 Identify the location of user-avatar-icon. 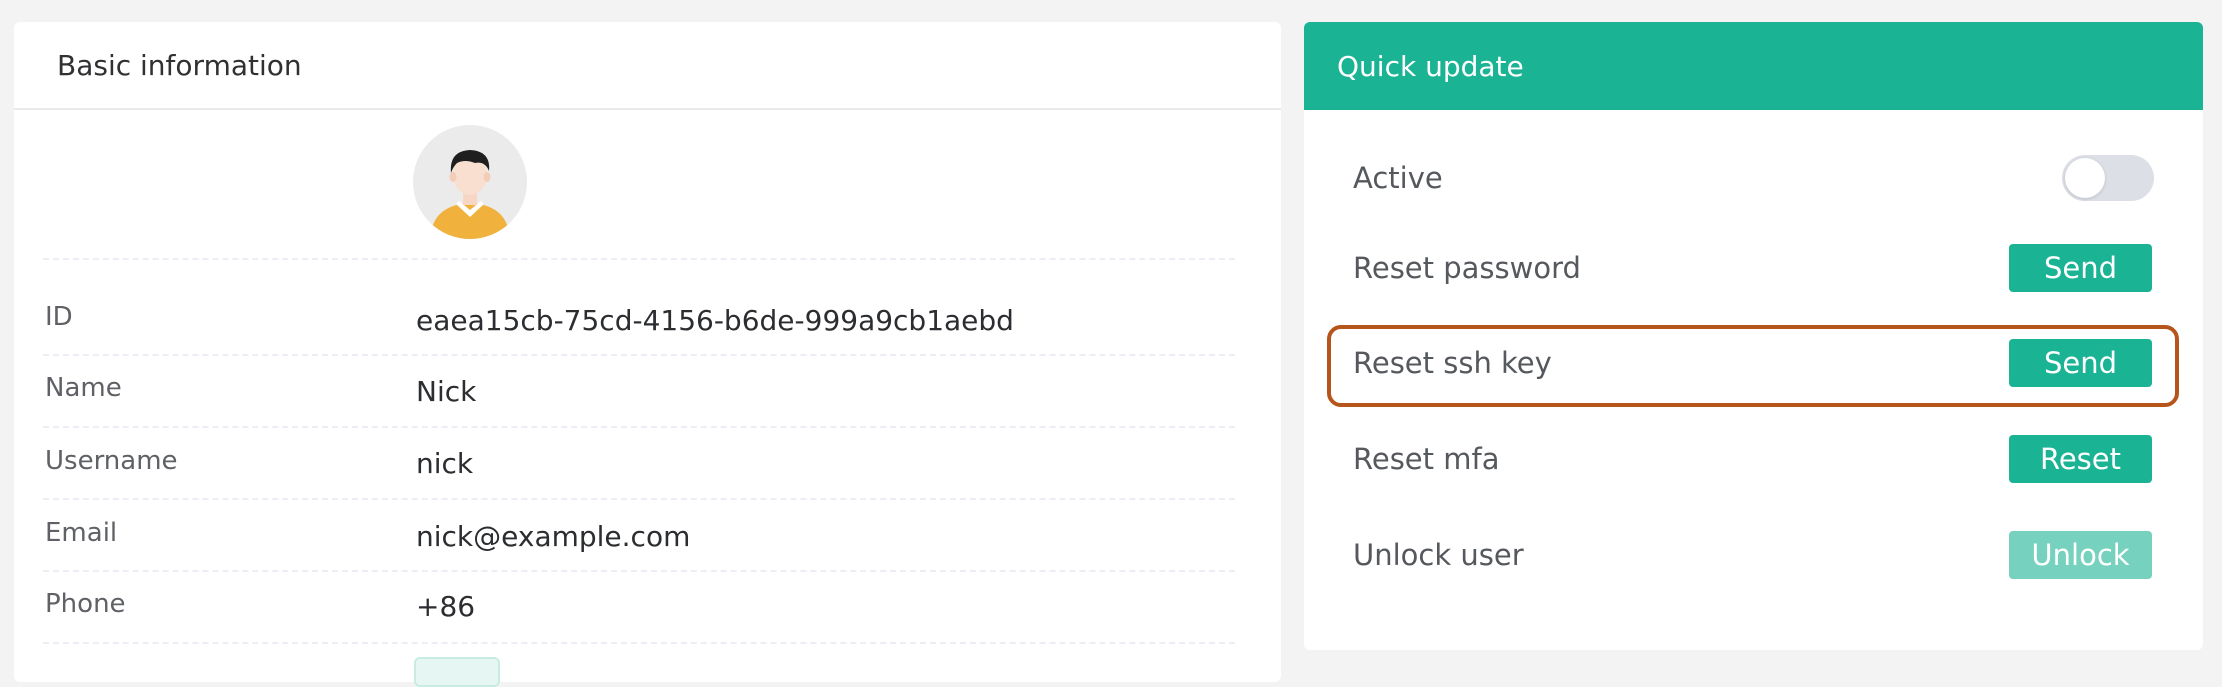
(470, 182).